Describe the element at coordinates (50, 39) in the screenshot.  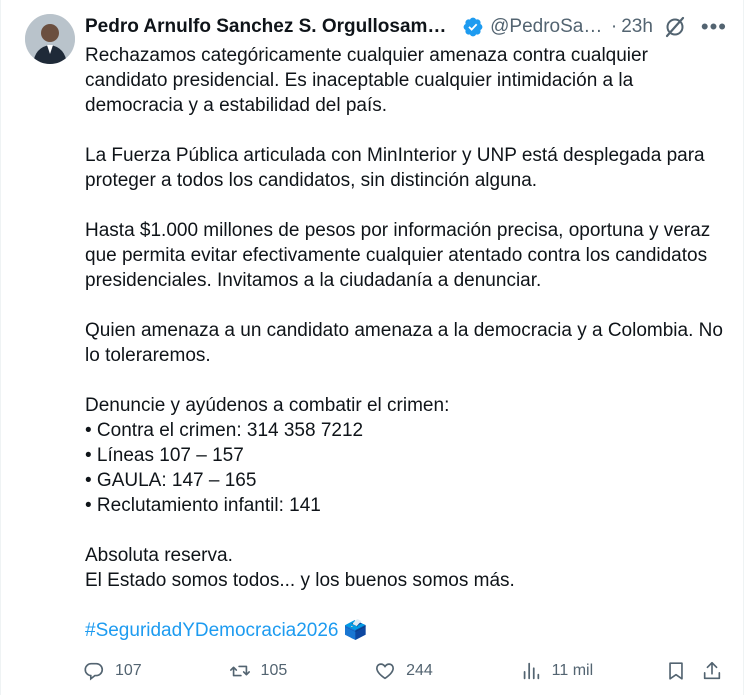
I see `avatar` at that location.